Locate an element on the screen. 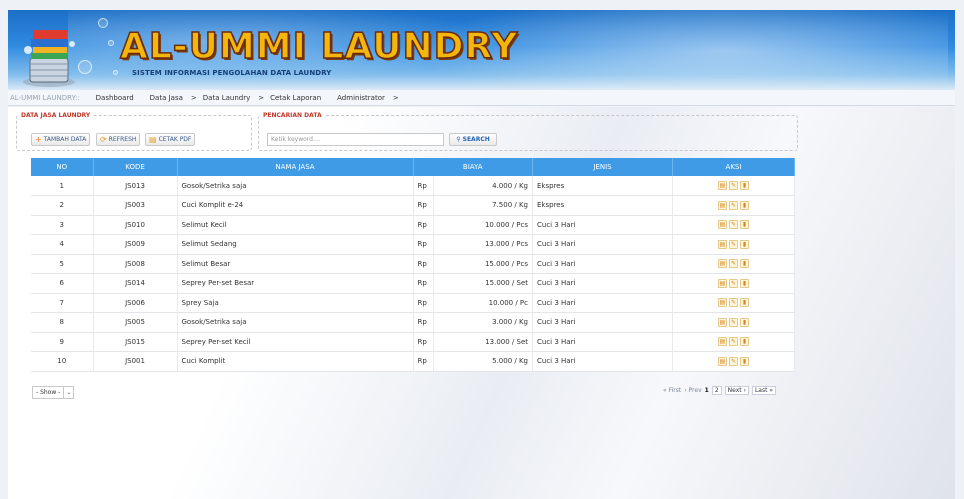 The image size is (964, 499). refresh-button: ⟳ REFRESH is located at coordinates (118, 139).